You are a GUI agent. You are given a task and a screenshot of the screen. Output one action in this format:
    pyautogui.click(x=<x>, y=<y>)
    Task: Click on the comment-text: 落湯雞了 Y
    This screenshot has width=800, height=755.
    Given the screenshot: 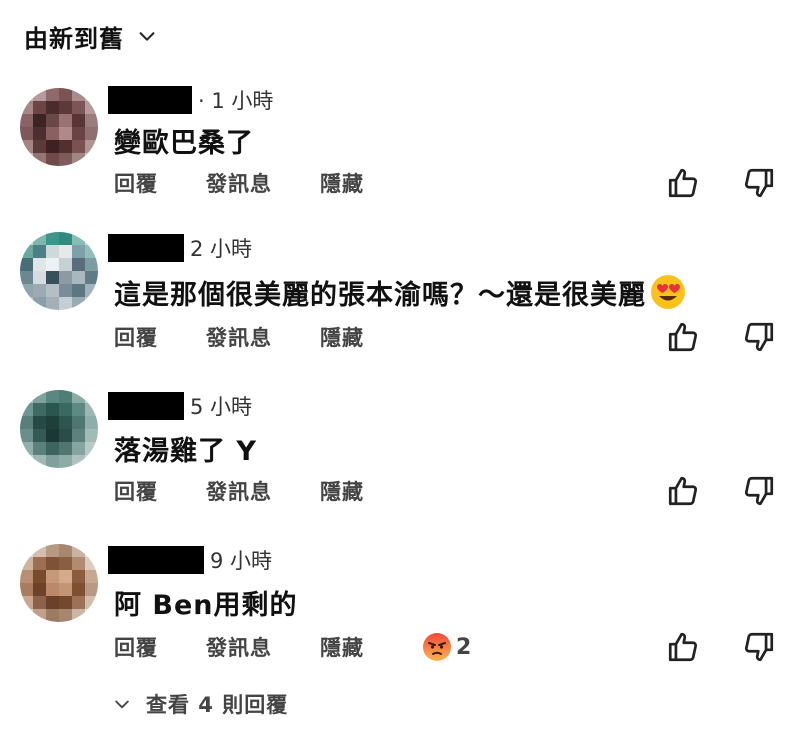 What is the action you would take?
    pyautogui.click(x=185, y=451)
    